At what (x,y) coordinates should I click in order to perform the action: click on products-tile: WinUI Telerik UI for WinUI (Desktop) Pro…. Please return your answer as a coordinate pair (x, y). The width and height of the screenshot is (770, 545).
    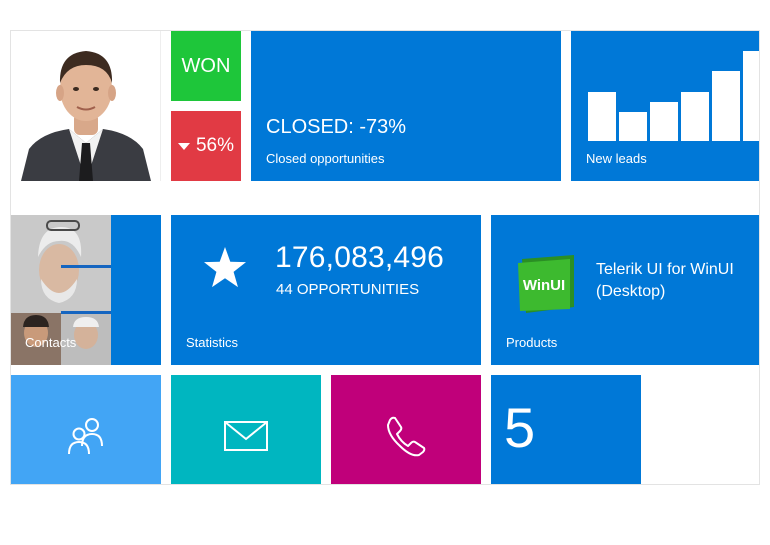
    Looking at the image, I should click on (625, 290).